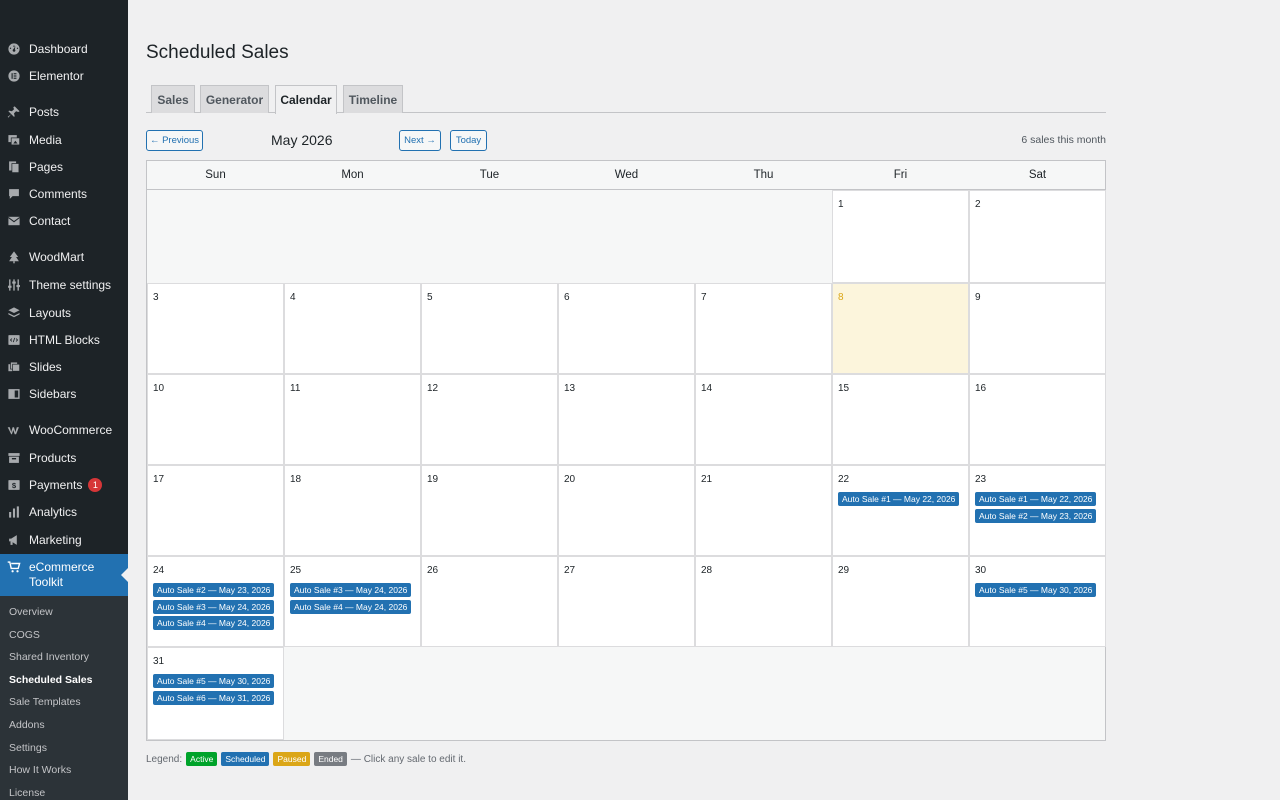 The image size is (1280, 800). I want to click on sidebar-item-elementor: Elementor, so click(64, 76).